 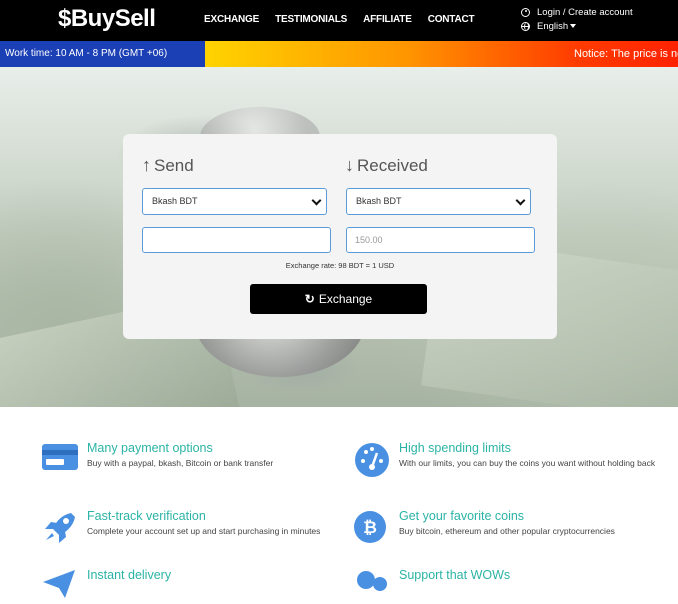 I want to click on gears-icon, so click(x=372, y=581).